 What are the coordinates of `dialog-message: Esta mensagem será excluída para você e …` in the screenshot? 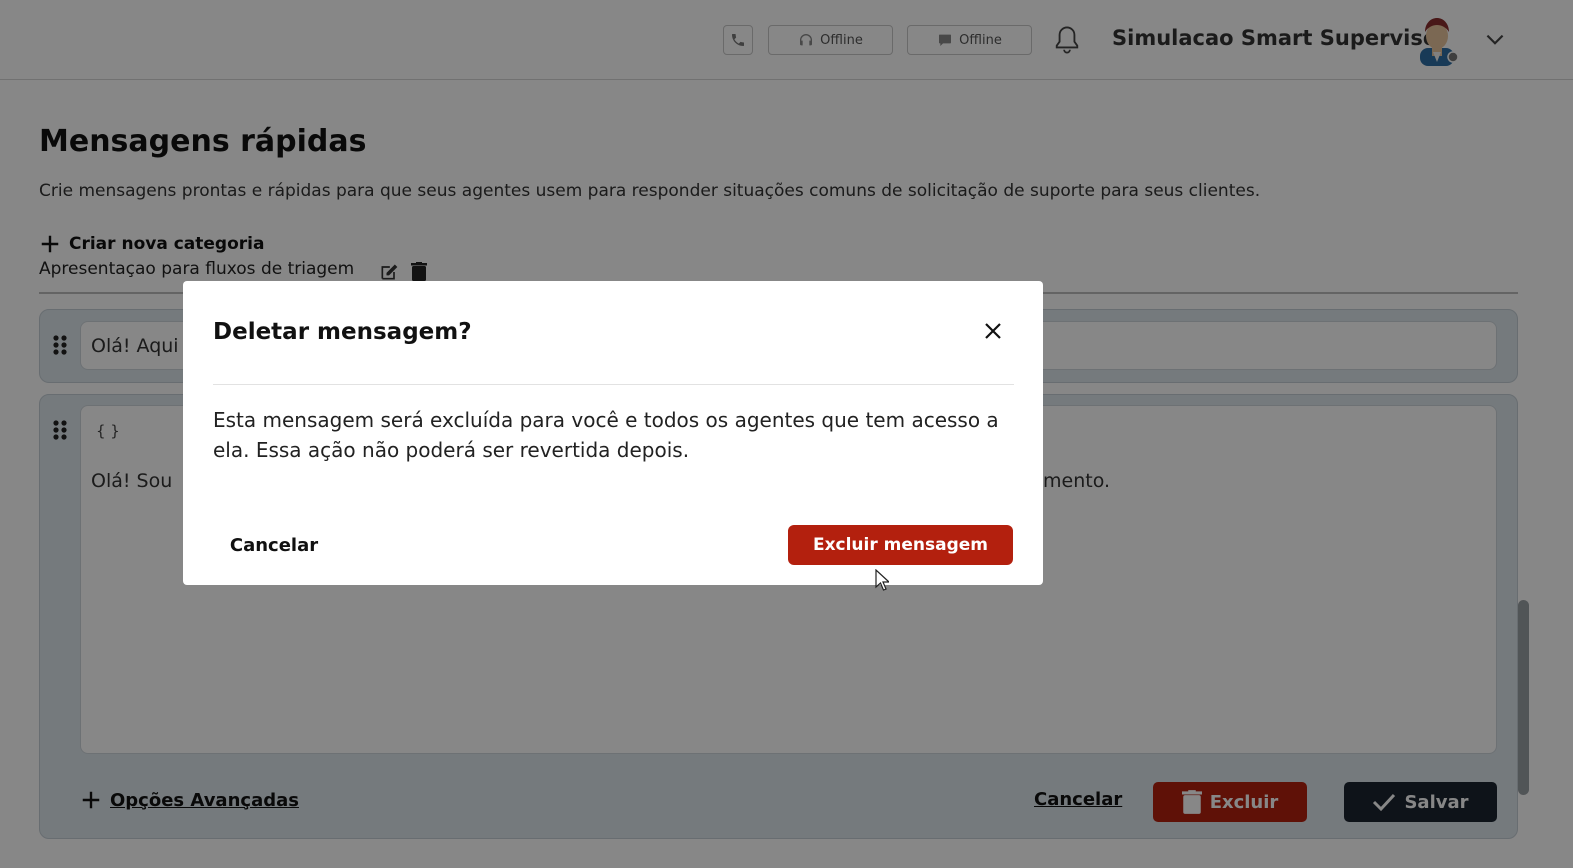 It's located at (606, 435).